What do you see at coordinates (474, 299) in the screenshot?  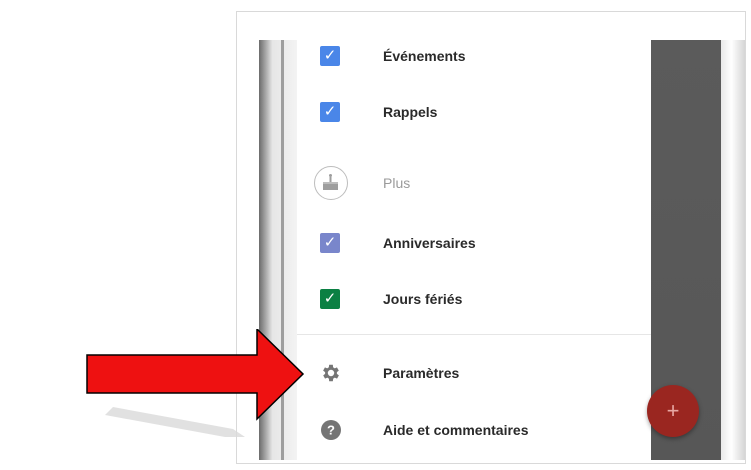 I see `menu-item-jours-feries: ✓ Jours fériés` at bounding box center [474, 299].